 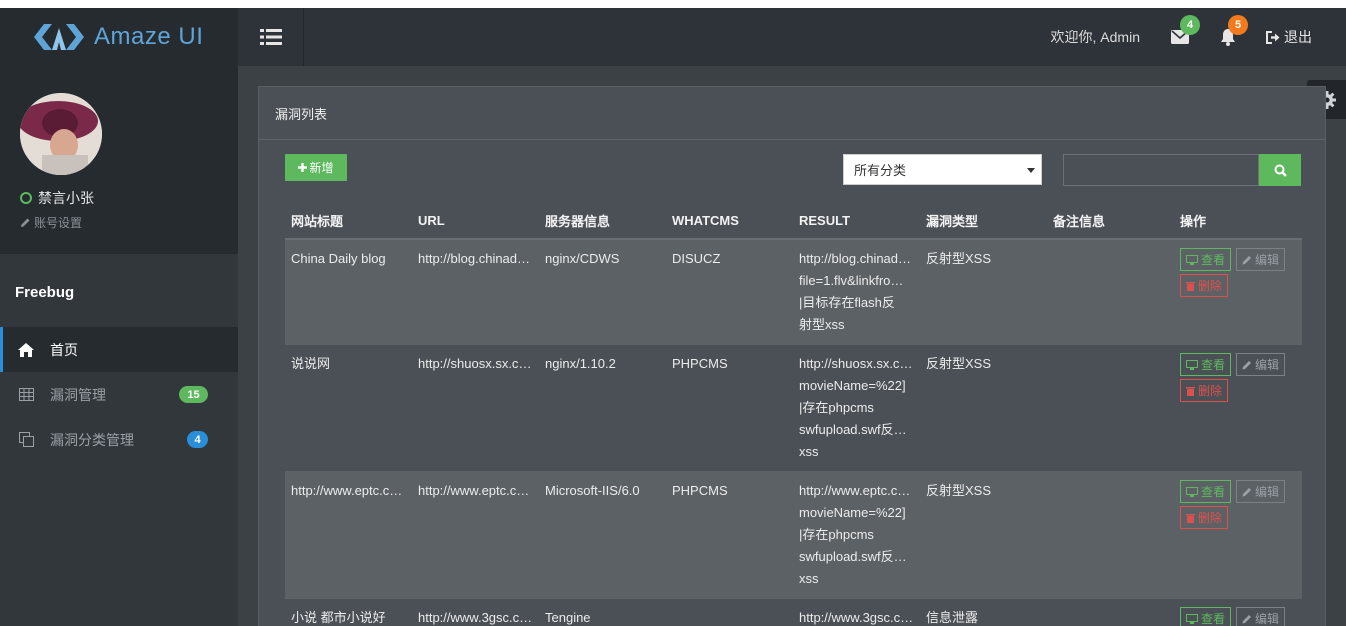 I want to click on cell-title: 说说网, so click(x=348, y=408).